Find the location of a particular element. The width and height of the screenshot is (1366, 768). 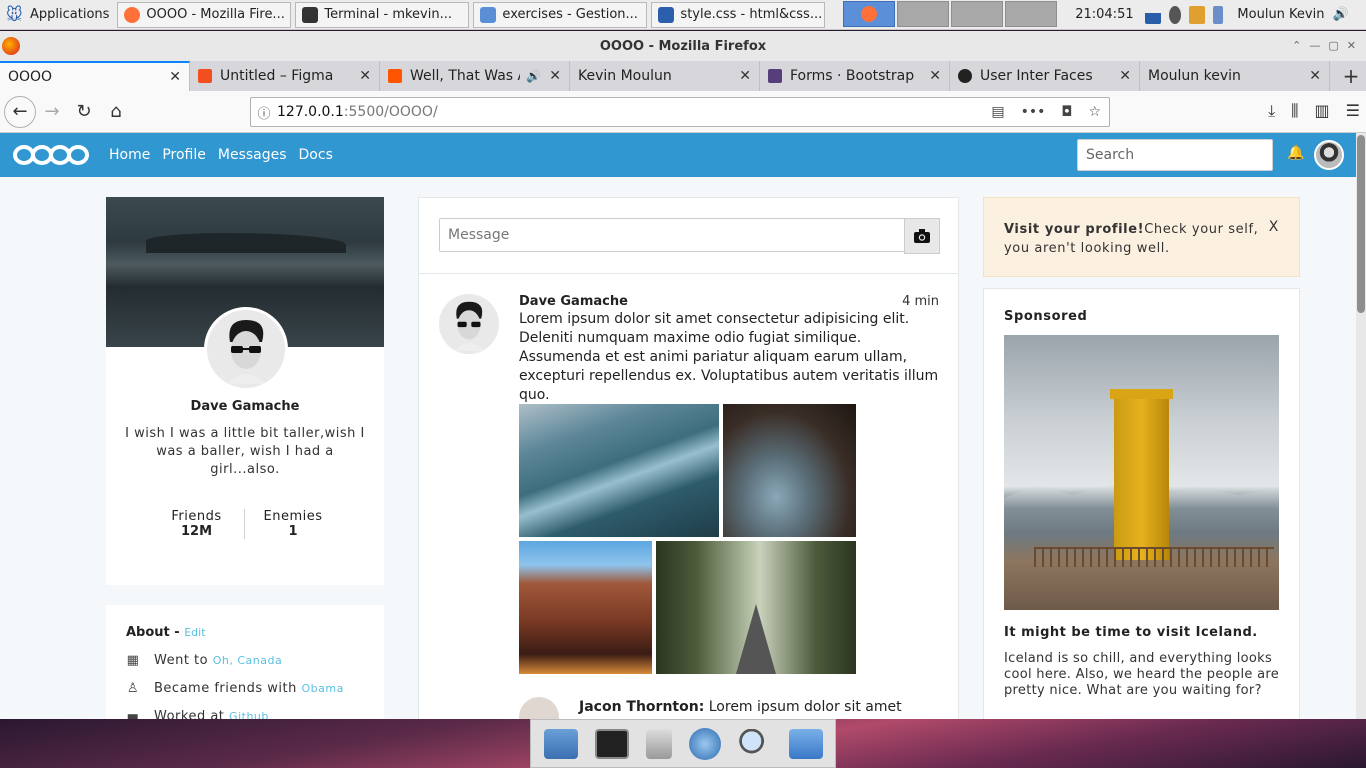

stat-friends: Friends 12M is located at coordinates (197, 524).